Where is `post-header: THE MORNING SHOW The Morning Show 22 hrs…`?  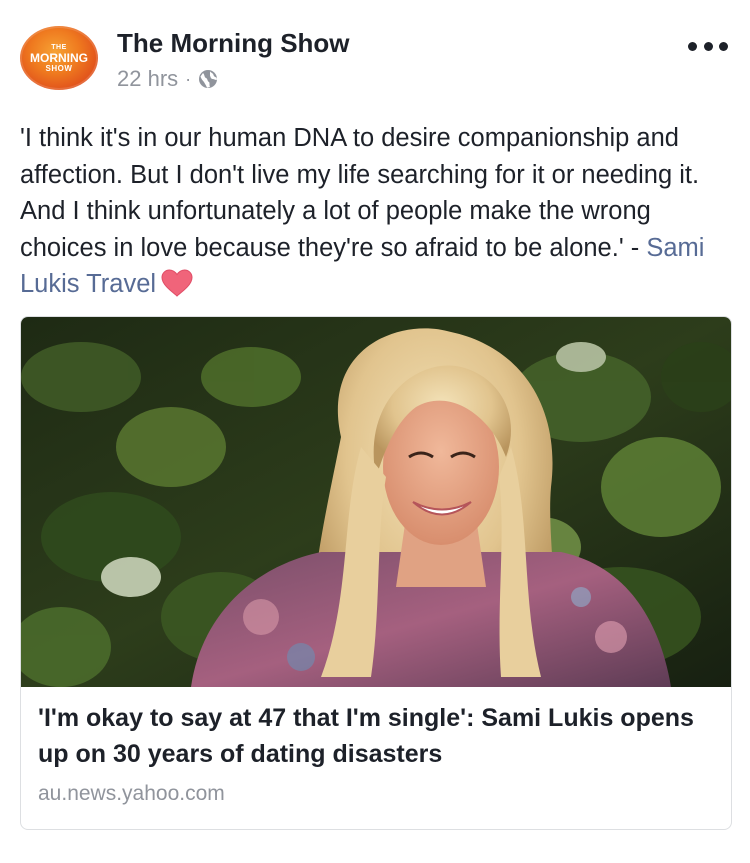 post-header: THE MORNING SHOW The Morning Show 22 hrs… is located at coordinates (375, 61).